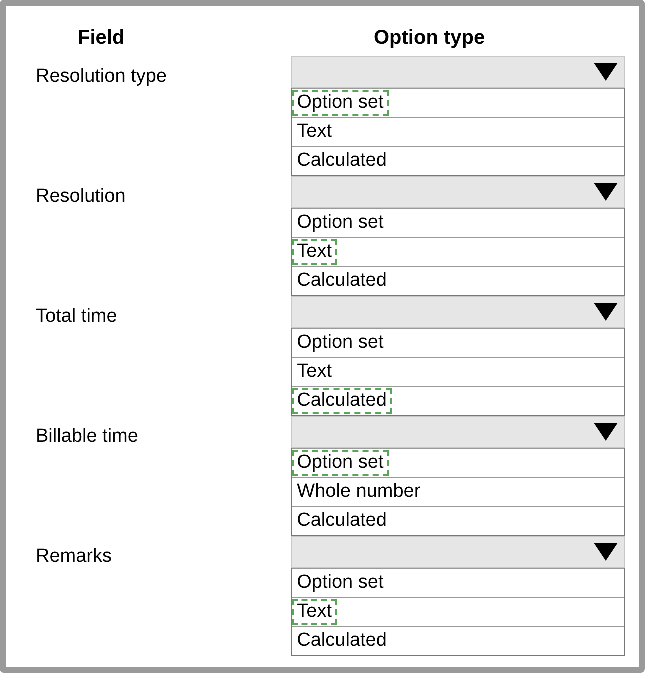  Describe the element at coordinates (75, 556) in the screenshot. I see `field-label: Remarks` at that location.